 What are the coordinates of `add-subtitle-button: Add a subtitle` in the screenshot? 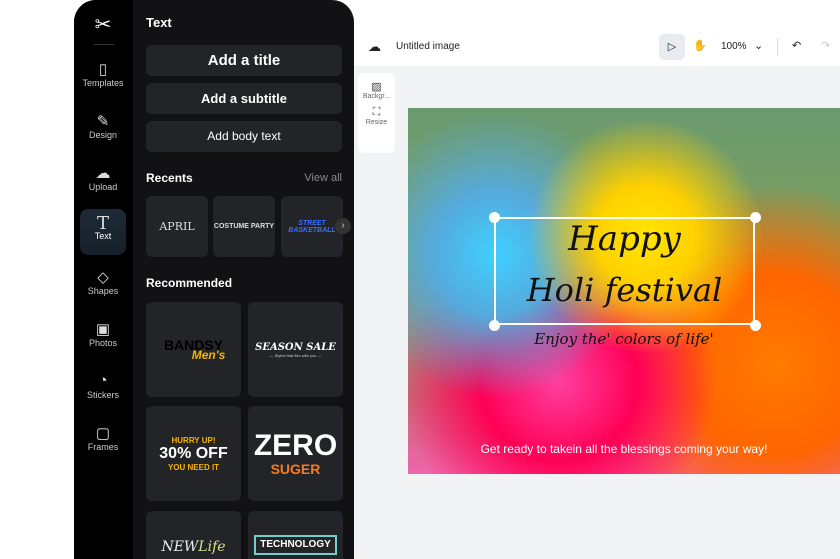 It's located at (244, 98).